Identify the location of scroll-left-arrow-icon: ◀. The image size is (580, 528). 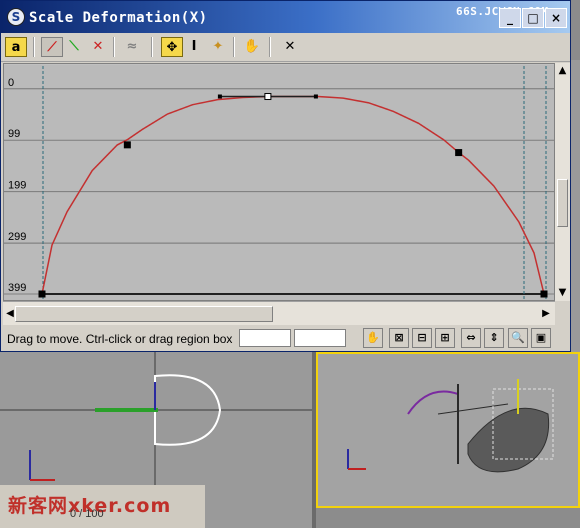
(10, 313).